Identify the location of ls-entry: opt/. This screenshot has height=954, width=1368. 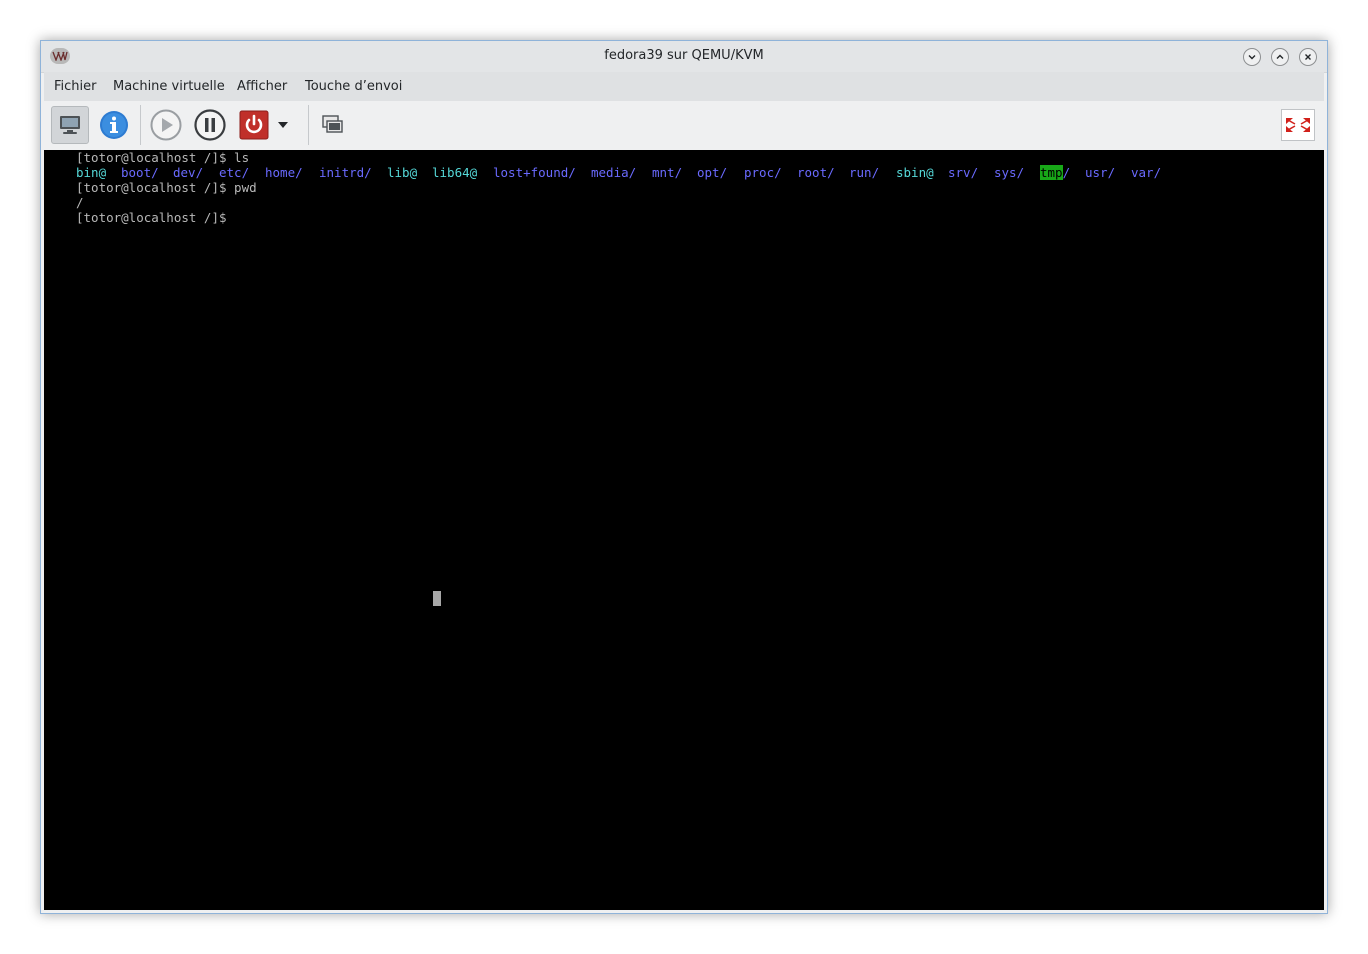
(712, 172).